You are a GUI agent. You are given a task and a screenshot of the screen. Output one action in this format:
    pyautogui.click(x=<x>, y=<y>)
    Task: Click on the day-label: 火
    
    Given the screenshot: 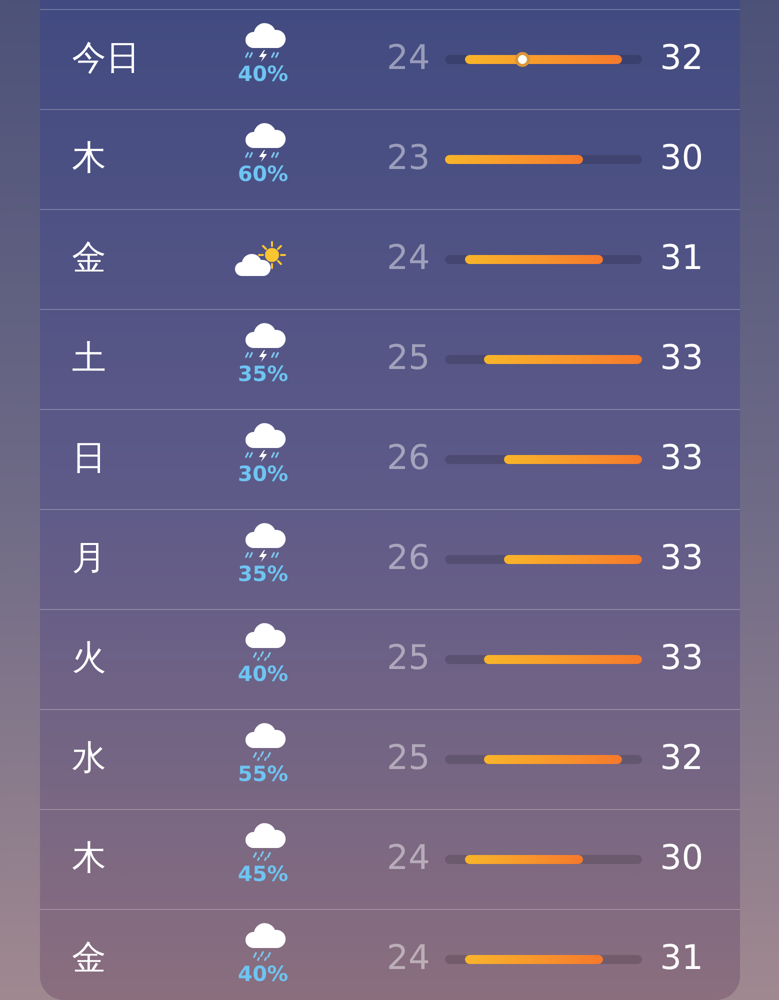 What is the action you would take?
    pyautogui.click(x=89, y=658)
    